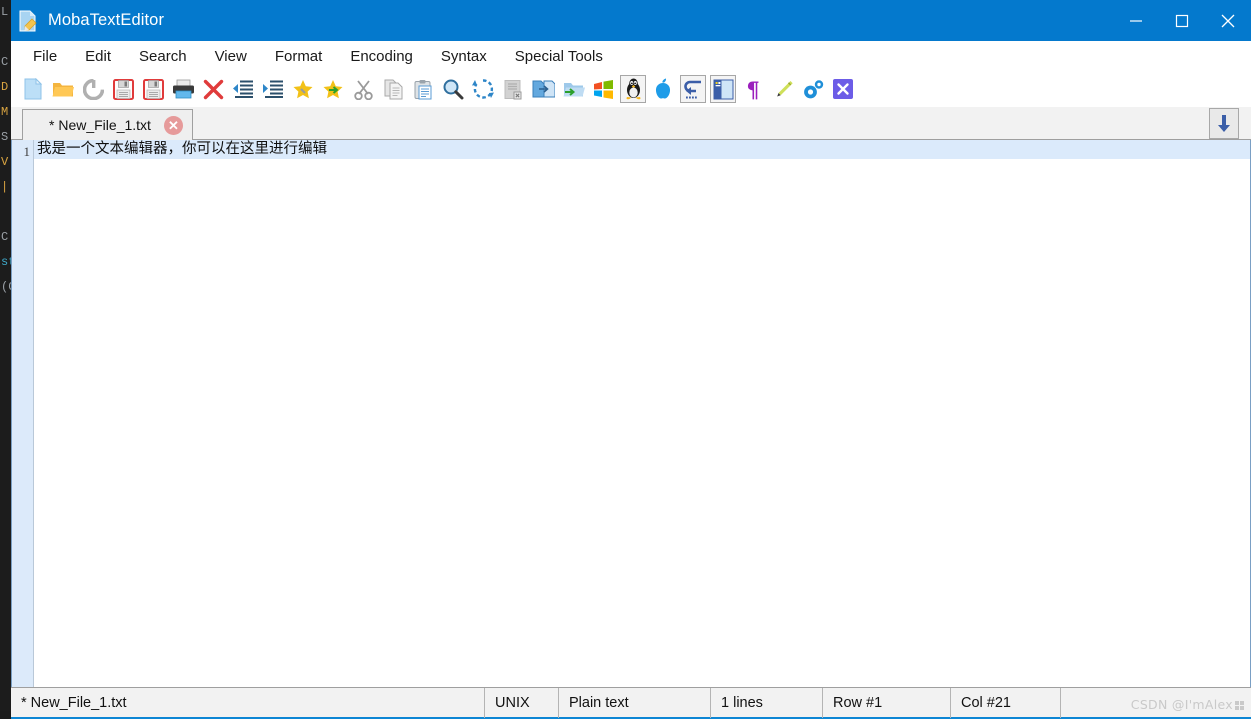  Describe the element at coordinates (1239, 705) in the screenshot. I see `watermark-blocks-icon` at that location.